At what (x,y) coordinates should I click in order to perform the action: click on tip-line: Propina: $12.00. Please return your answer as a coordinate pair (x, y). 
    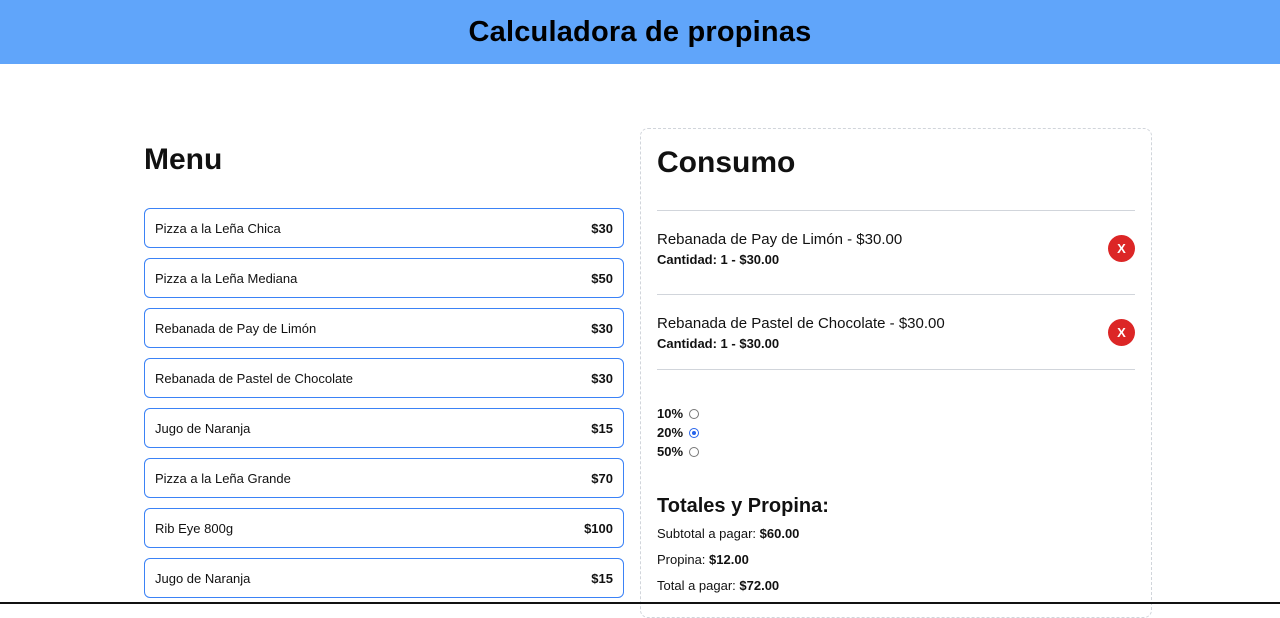
    Looking at the image, I should click on (896, 564).